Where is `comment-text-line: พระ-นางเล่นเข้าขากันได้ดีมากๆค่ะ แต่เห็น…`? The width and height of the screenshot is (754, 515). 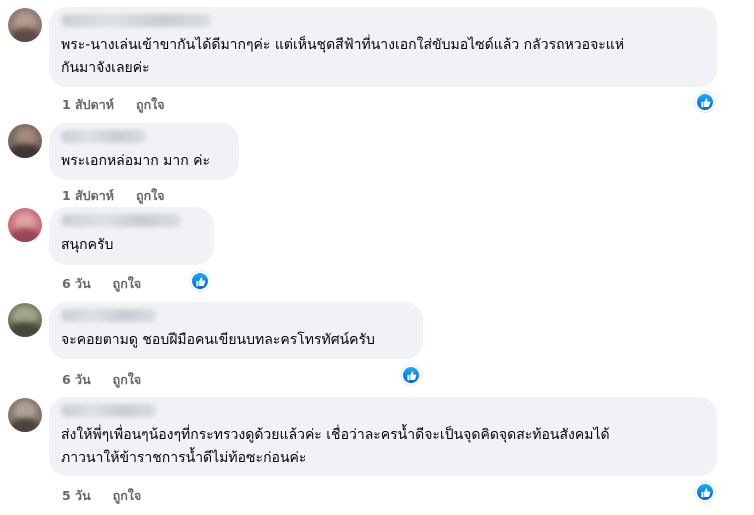 comment-text-line: พระ-นางเล่นเข้าขากันได้ดีมากๆค่ะ แต่เห็น… is located at coordinates (343, 45).